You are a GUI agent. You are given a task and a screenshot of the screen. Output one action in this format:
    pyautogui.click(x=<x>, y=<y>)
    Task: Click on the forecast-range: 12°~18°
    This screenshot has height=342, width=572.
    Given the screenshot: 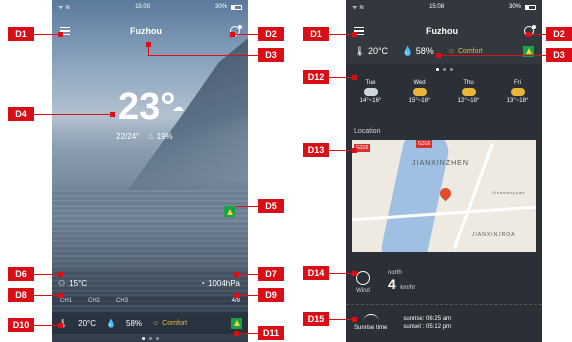 What is the action you would take?
    pyautogui.click(x=468, y=101)
    